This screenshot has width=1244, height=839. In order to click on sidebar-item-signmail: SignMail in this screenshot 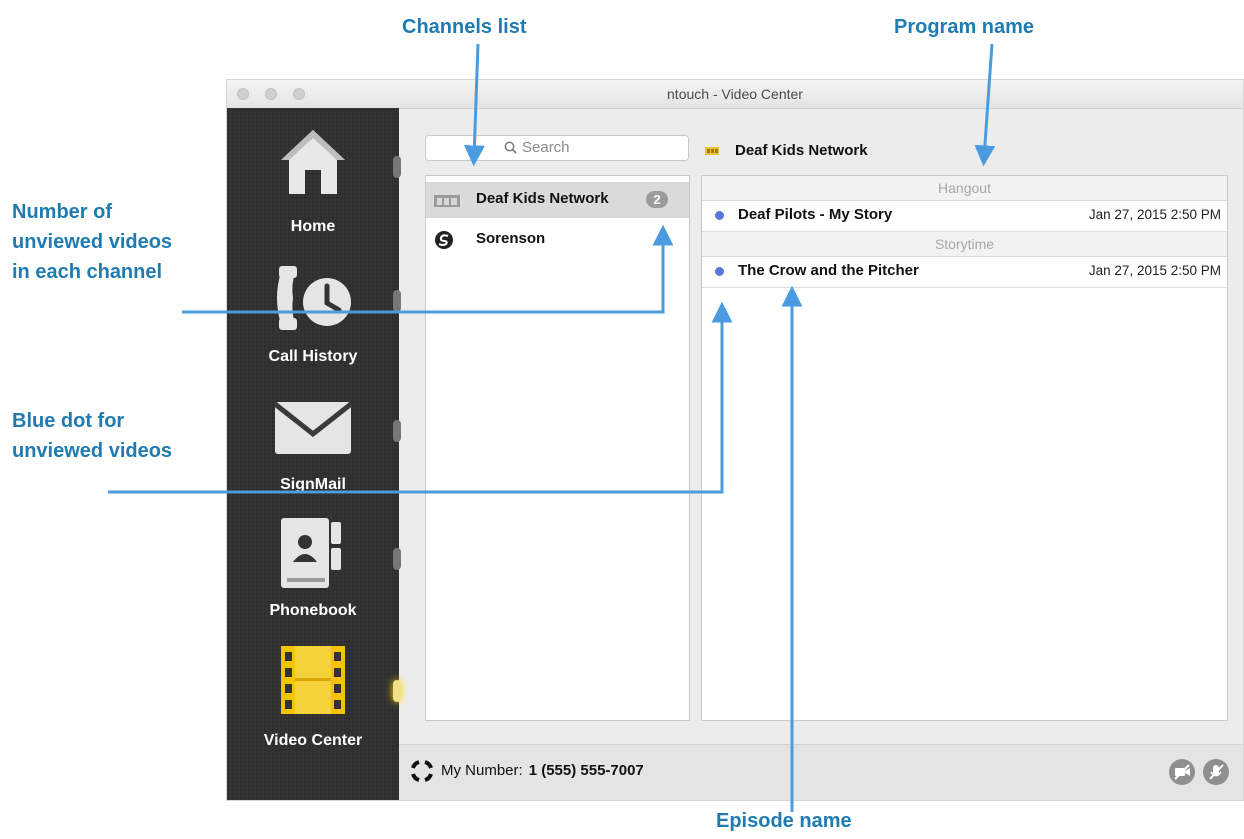, I will do `click(314, 432)`.